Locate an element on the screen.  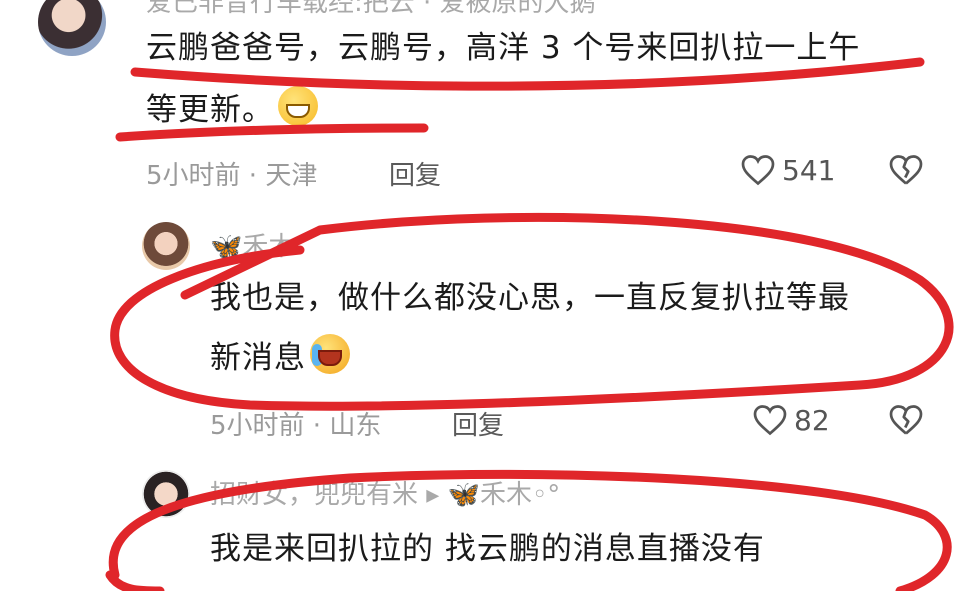
comment-text: 等更新。 is located at coordinates (232, 110).